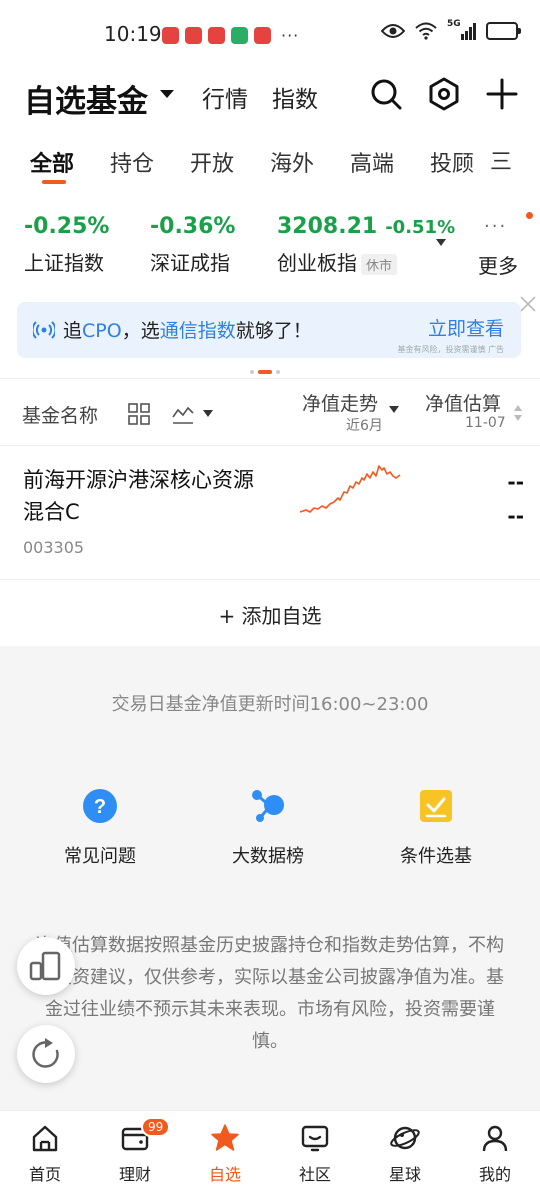  What do you see at coordinates (73, 331) in the screenshot?
I see `banner-text-prefix: 追` at bounding box center [73, 331].